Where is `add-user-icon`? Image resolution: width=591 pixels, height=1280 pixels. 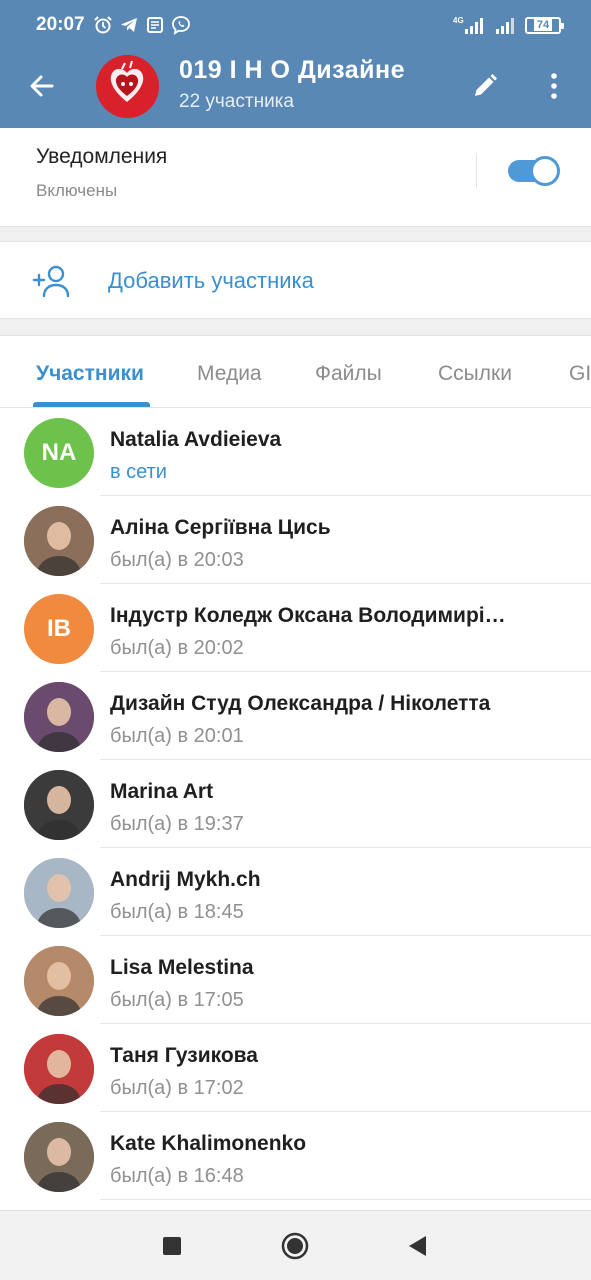
add-user-icon is located at coordinates (51, 281).